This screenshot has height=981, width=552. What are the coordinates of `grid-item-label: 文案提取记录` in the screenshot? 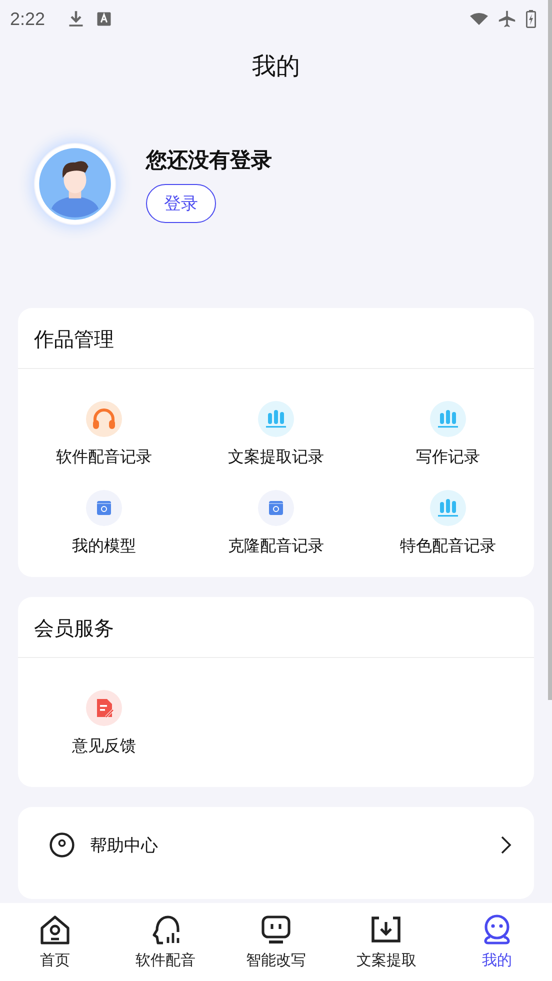 It's located at (276, 457).